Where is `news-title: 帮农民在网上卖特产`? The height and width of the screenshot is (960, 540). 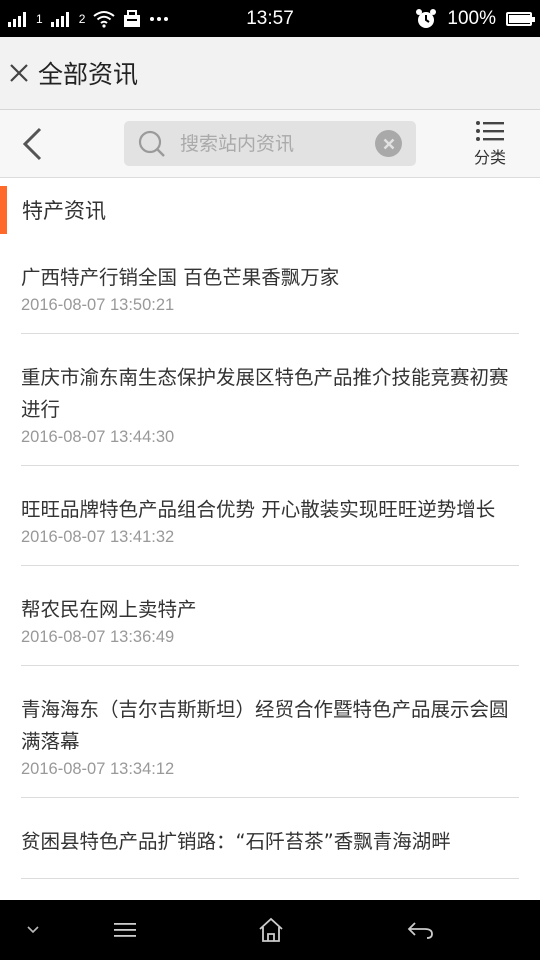
news-title: 帮农民在网上卖特产 is located at coordinates (109, 609).